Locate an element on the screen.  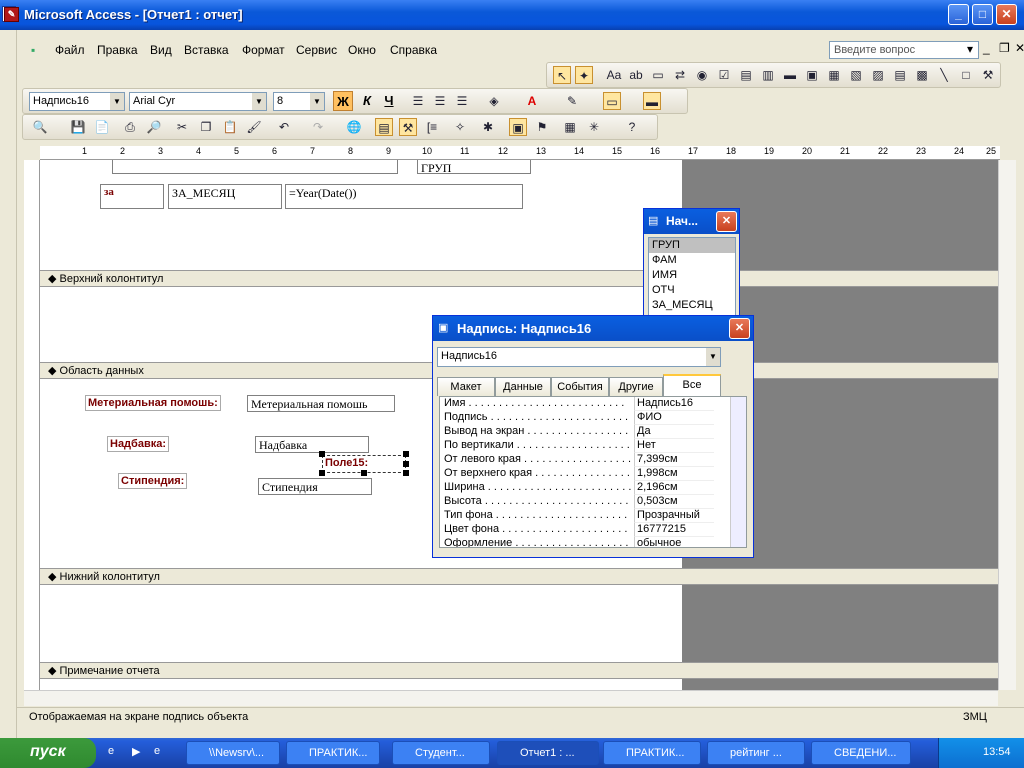
menu-tools: Сервис is located at coordinates (316, 50).